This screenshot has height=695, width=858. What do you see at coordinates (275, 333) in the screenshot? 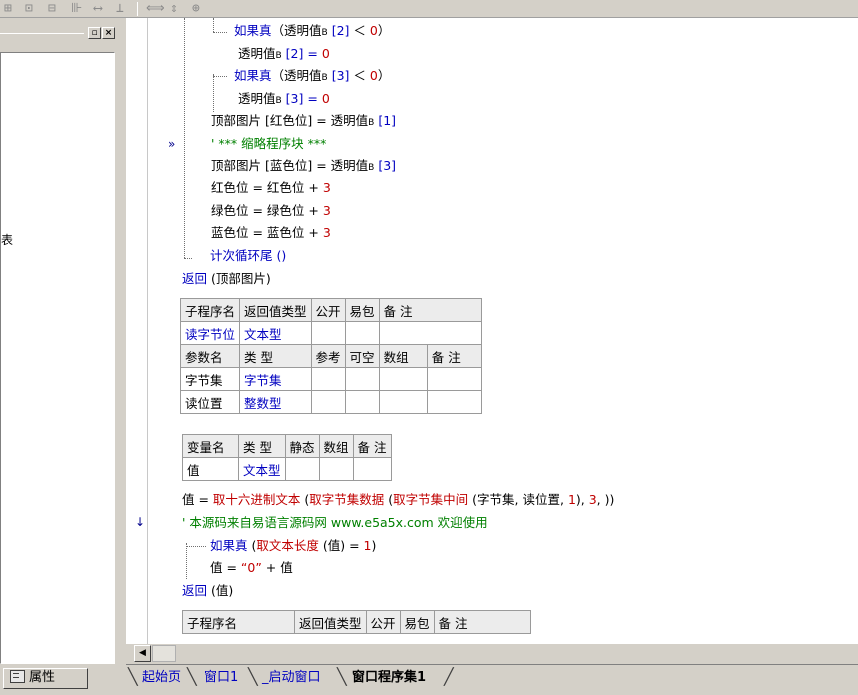
I see `return-type-cell: 文本型` at bounding box center [275, 333].